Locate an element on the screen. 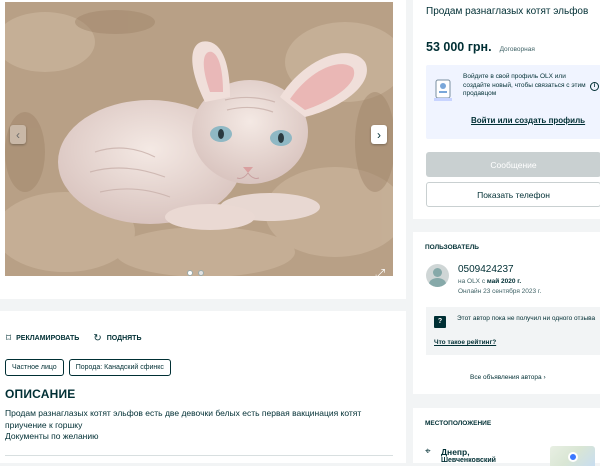 The height and width of the screenshot is (466, 600). chevron-left-icon: ‹ is located at coordinates (18, 134).